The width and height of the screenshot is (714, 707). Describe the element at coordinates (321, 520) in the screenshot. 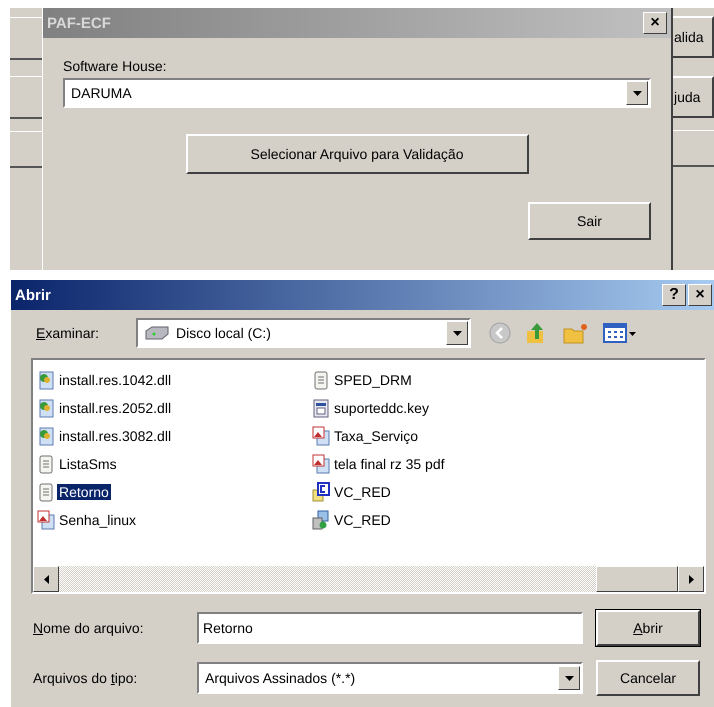

I see `installer-icon` at that location.